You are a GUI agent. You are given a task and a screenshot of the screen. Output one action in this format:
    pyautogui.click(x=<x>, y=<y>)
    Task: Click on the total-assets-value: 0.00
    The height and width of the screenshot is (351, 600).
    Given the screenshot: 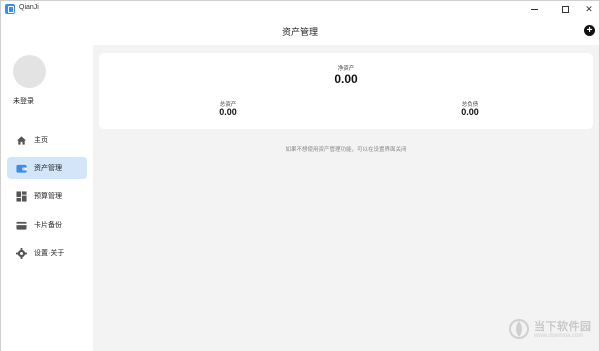 What is the action you would take?
    pyautogui.click(x=228, y=112)
    